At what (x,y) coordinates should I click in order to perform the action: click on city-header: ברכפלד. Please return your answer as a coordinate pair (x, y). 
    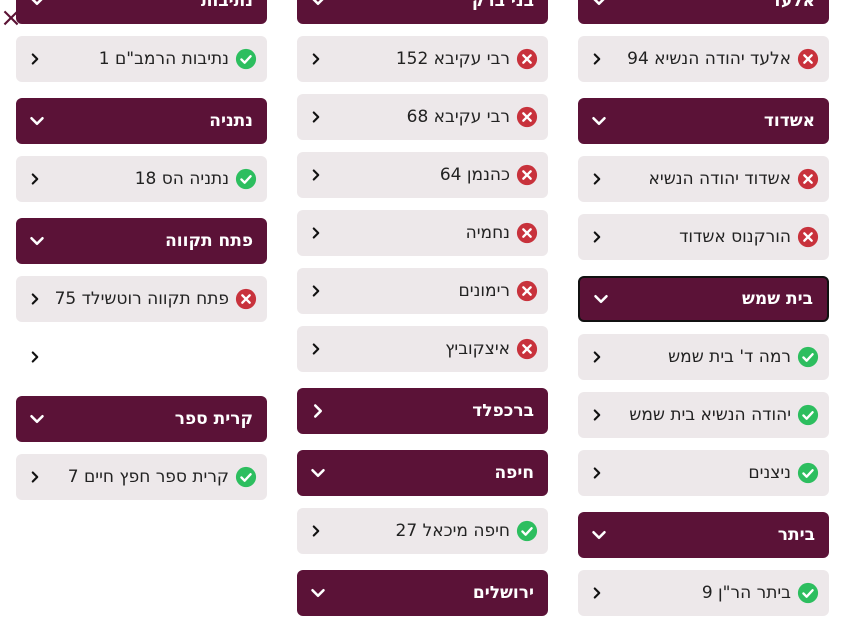
    Looking at the image, I should click on (422, 411).